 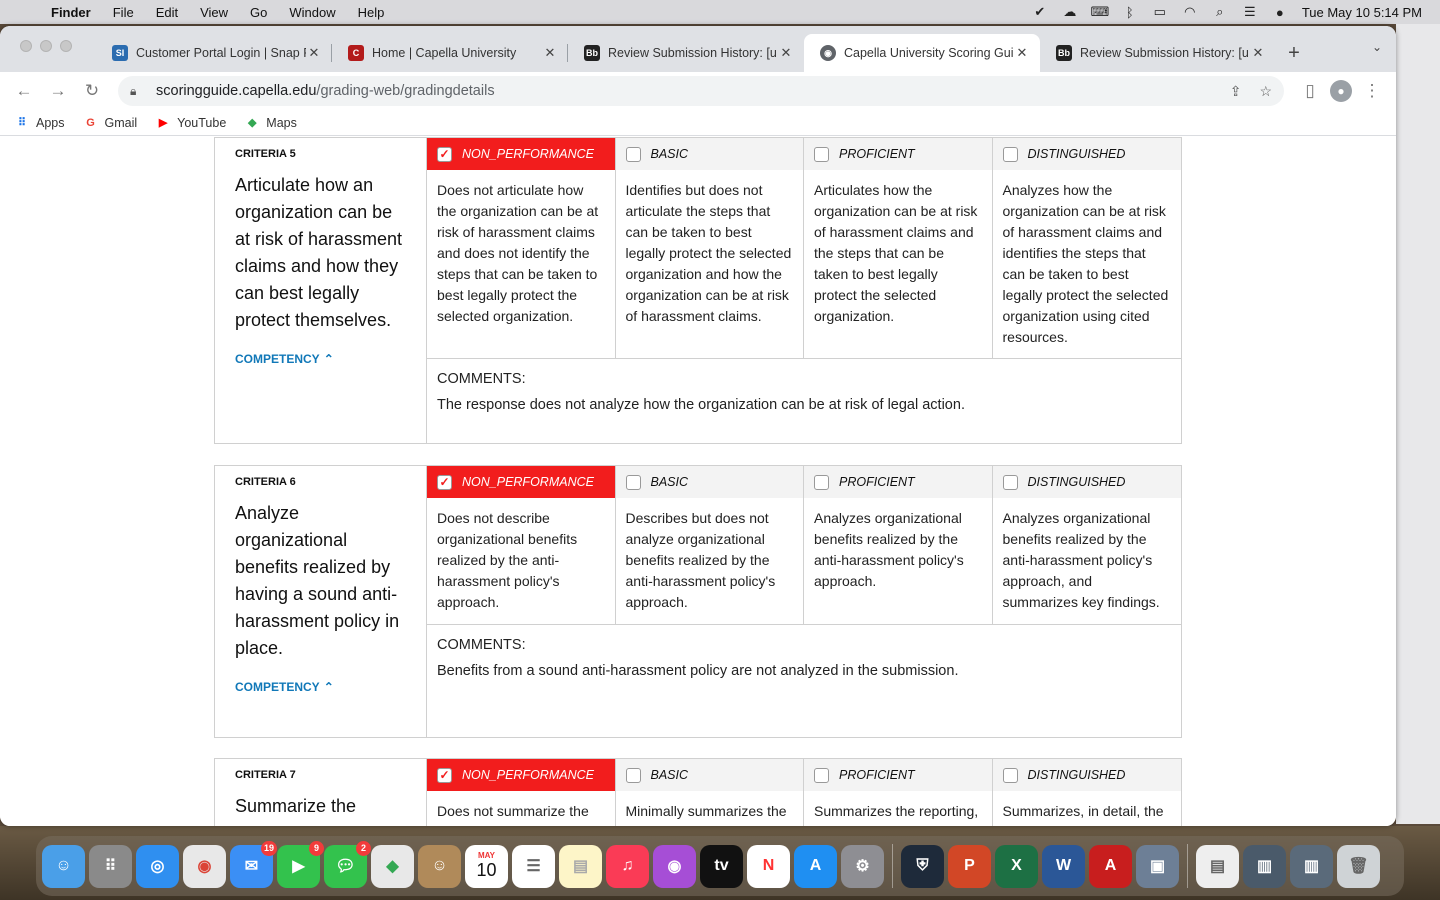 What do you see at coordinates (922, 866) in the screenshot?
I see `security-app-icon: ⛨` at bounding box center [922, 866].